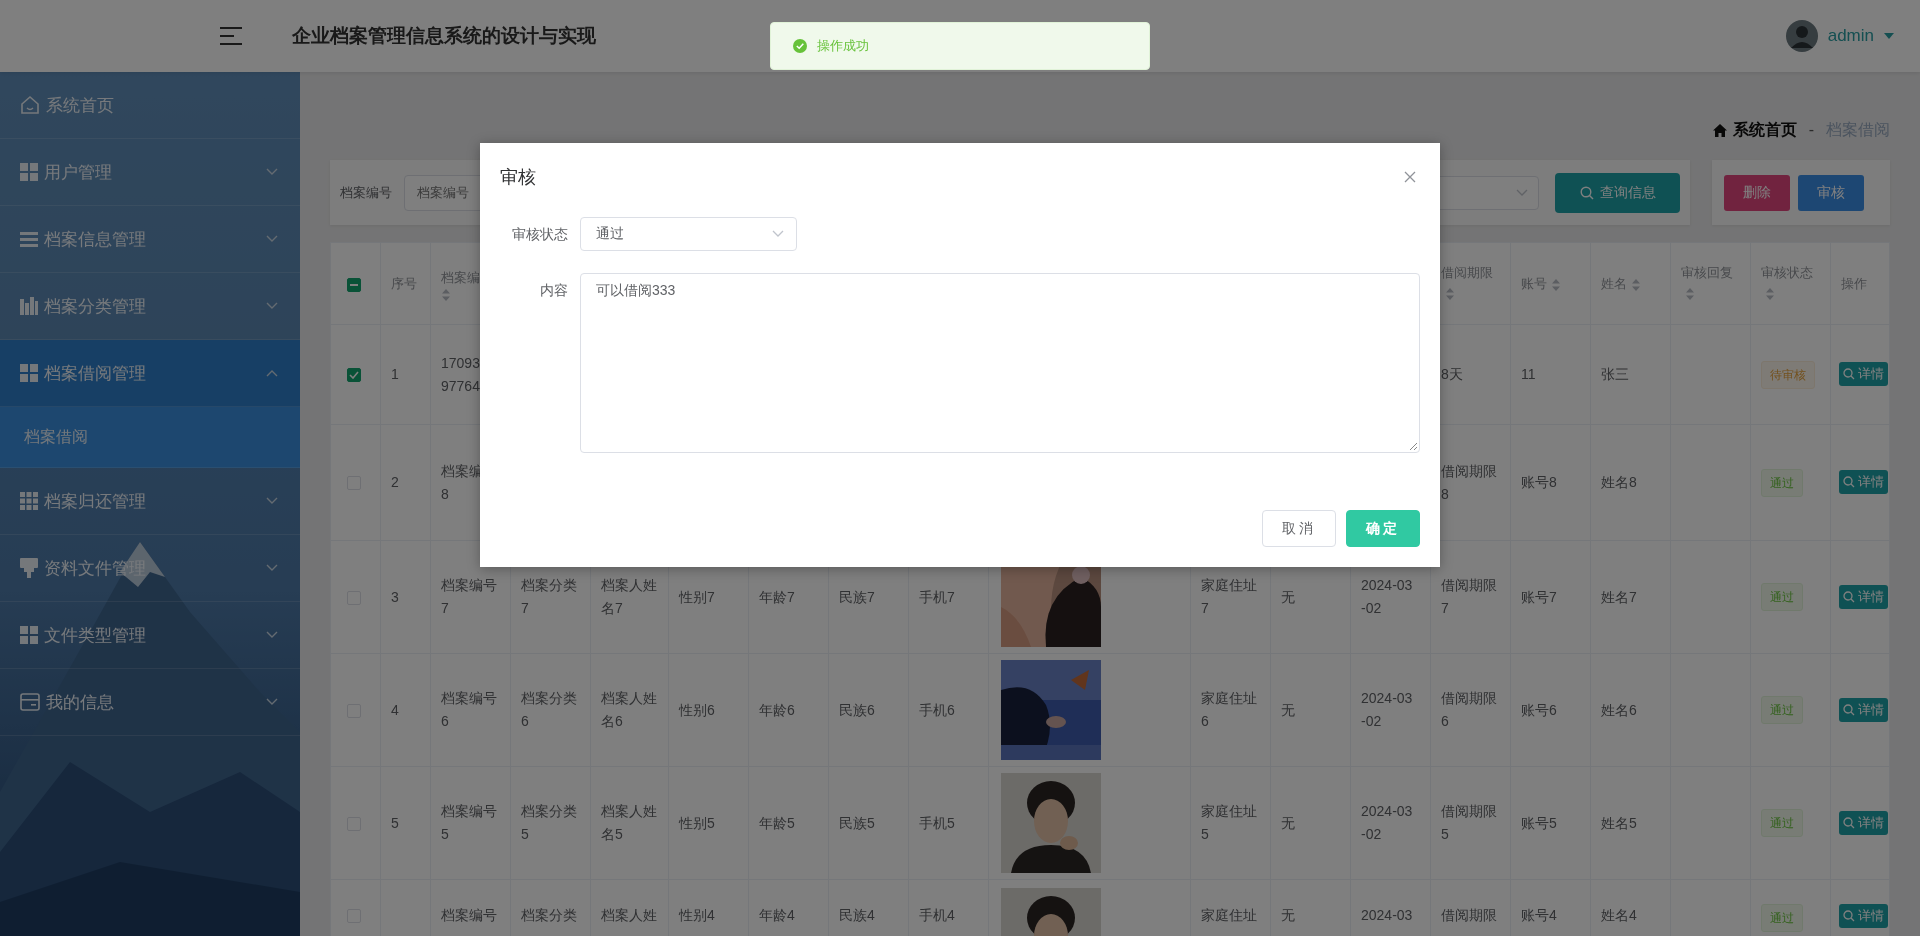 This screenshot has height=936, width=1920. I want to click on table-cell: 5, so click(395, 822).